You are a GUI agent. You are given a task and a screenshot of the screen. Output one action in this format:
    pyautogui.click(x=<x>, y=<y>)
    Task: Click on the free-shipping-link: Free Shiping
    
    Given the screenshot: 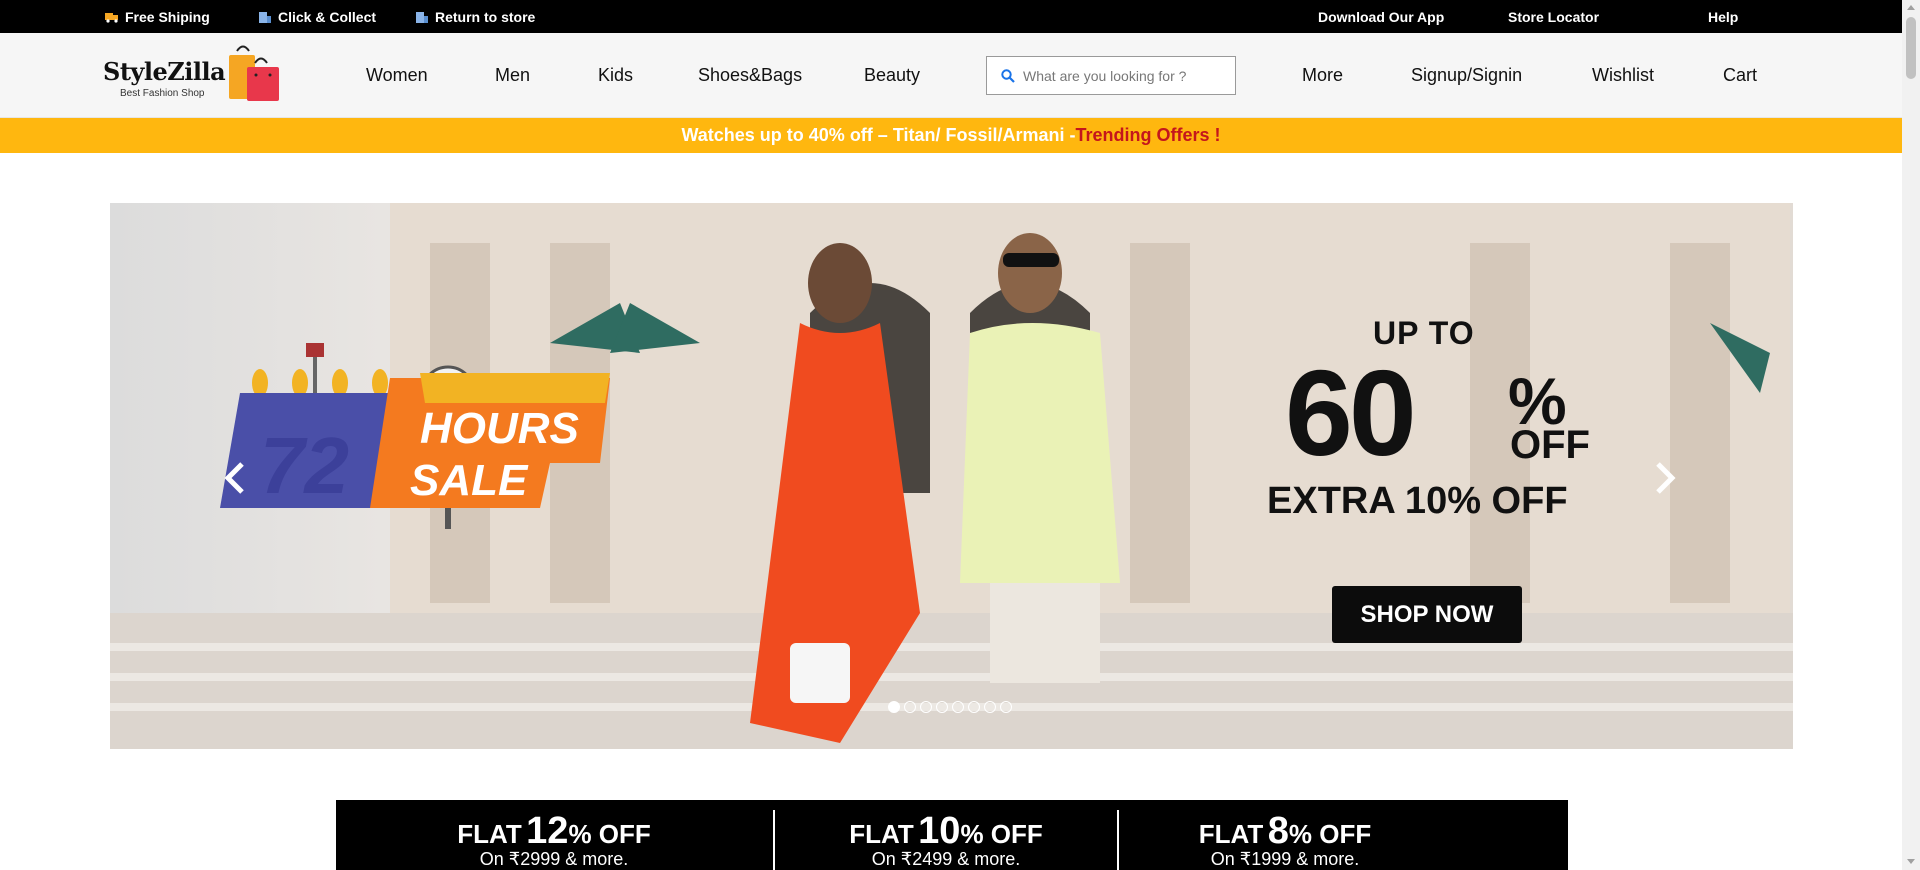 What is the action you would take?
    pyautogui.click(x=157, y=16)
    